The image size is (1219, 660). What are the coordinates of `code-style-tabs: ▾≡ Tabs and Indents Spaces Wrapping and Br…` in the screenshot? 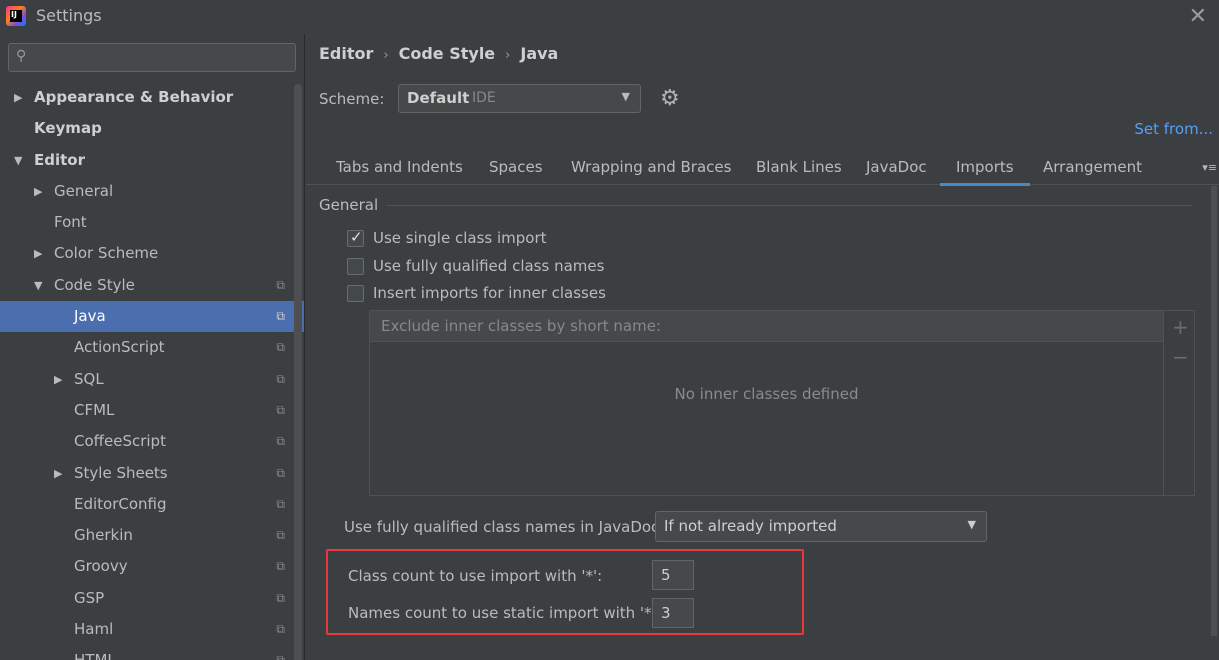 It's located at (762, 169).